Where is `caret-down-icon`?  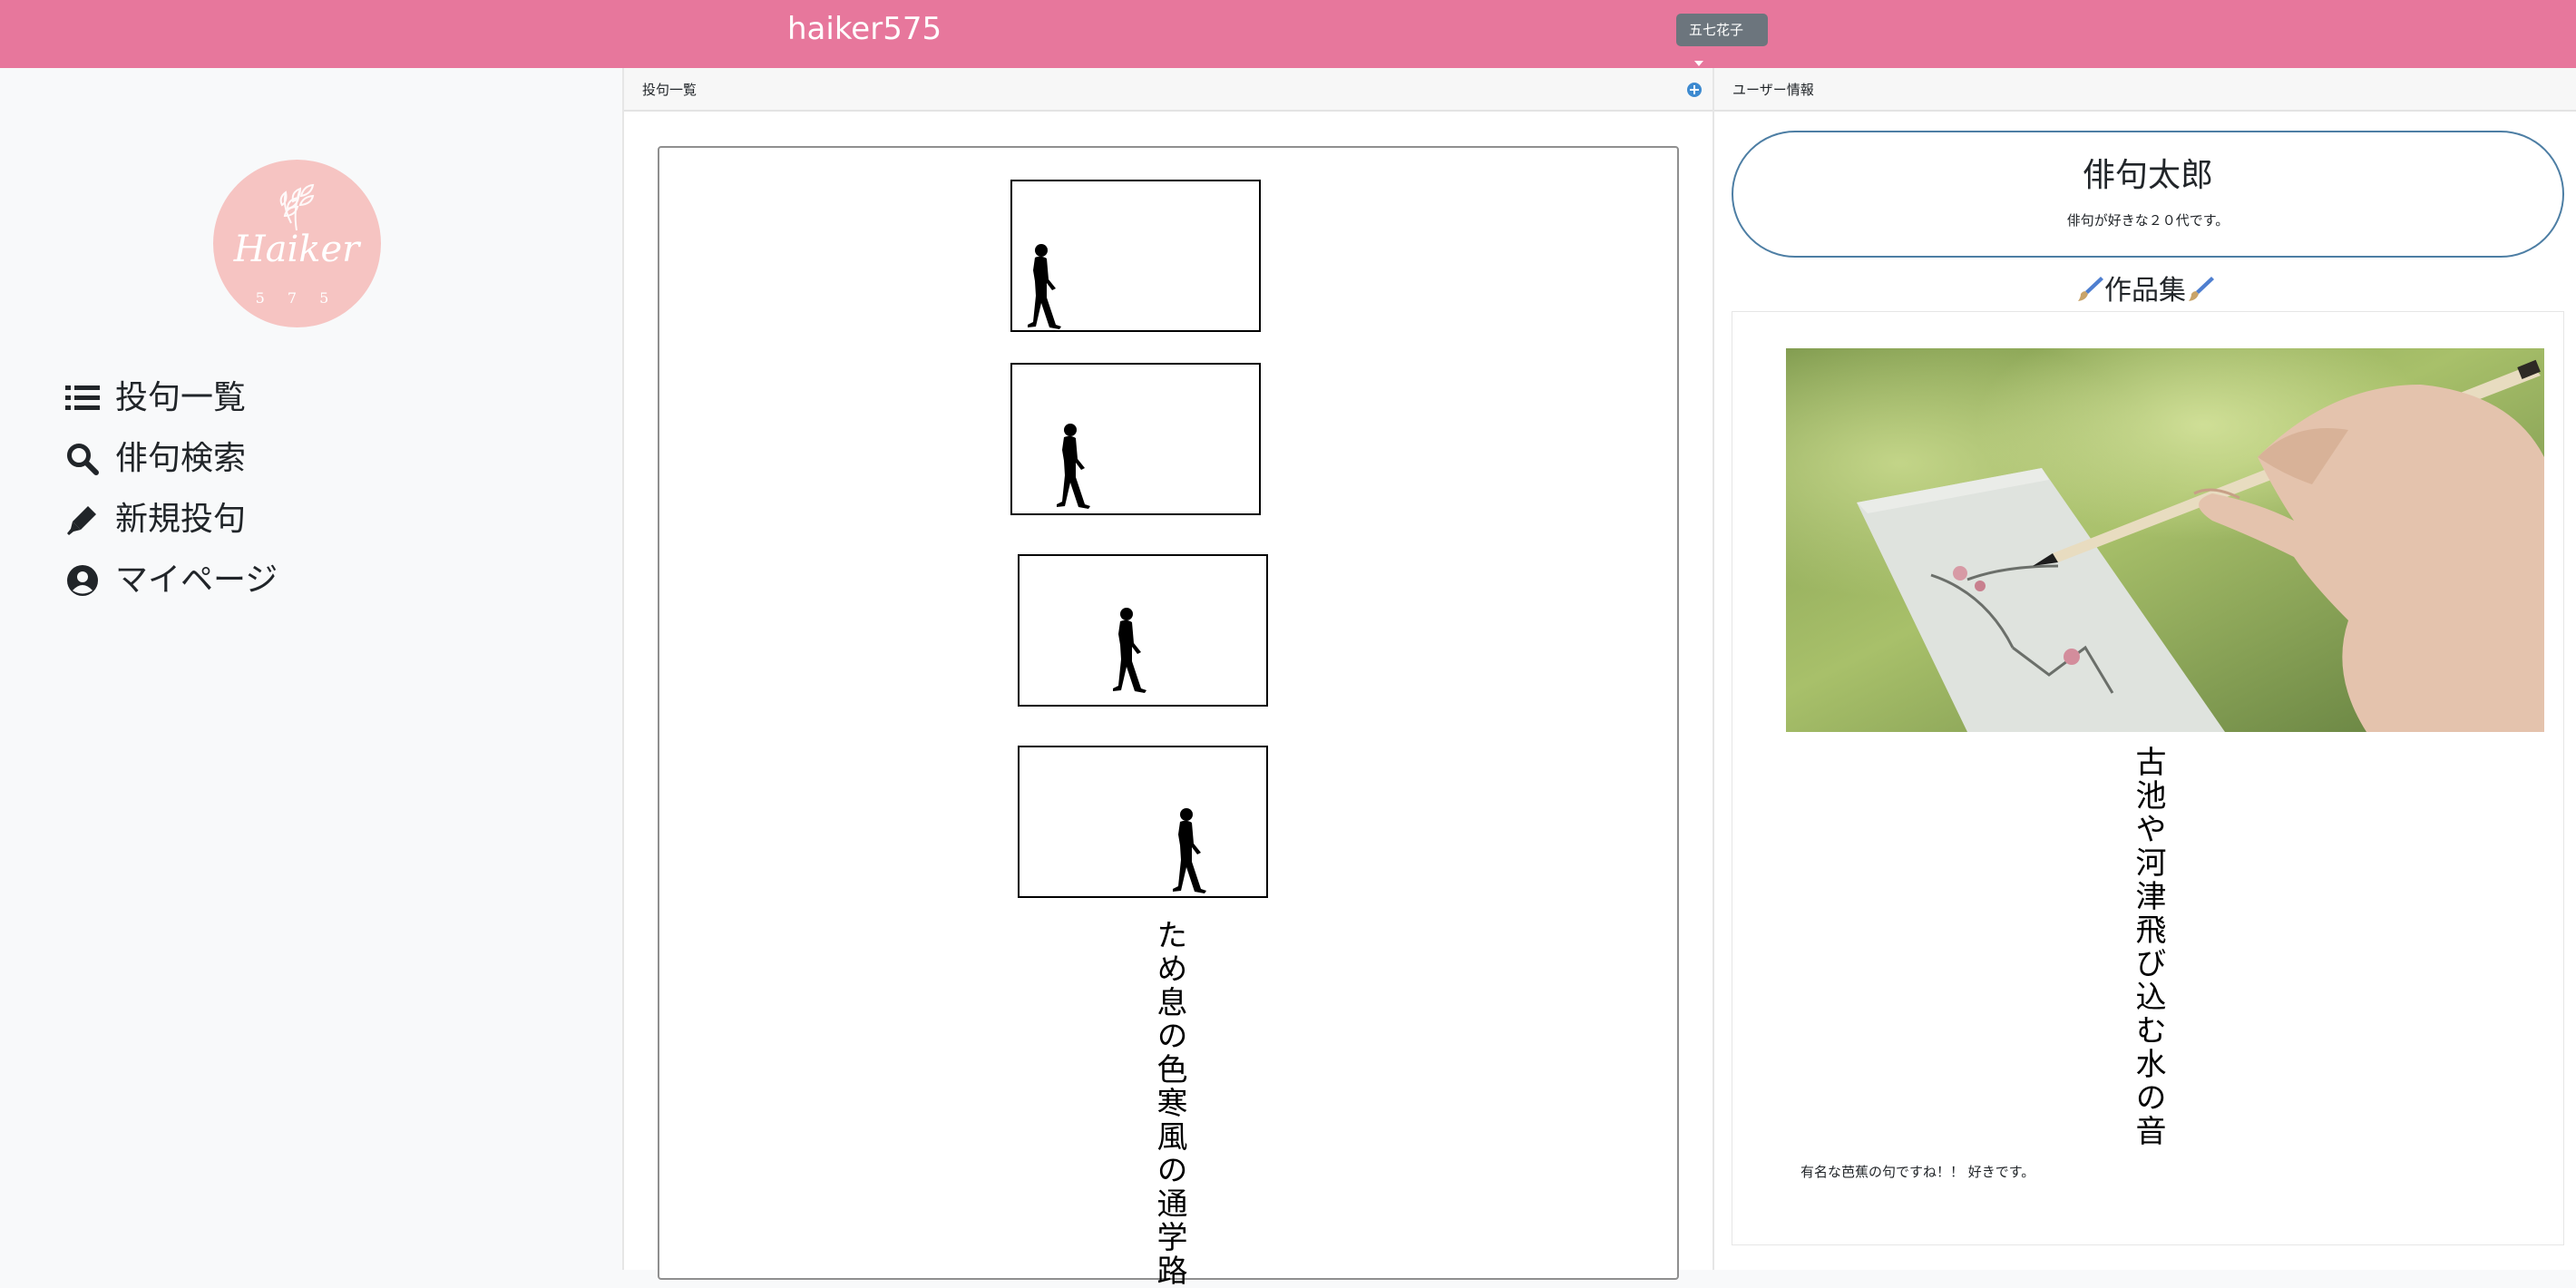 caret-down-icon is located at coordinates (1698, 63).